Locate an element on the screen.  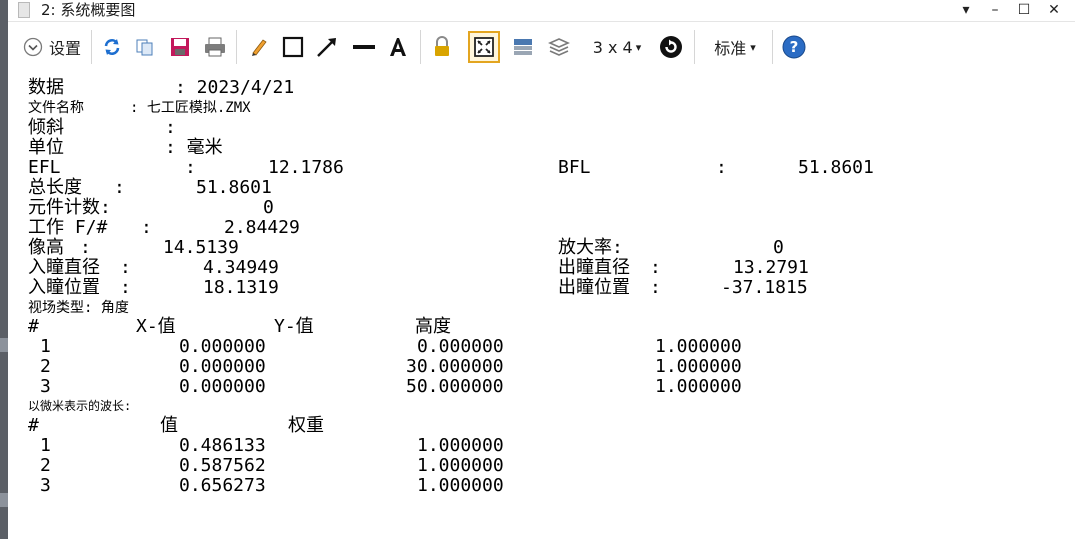
wavelength-row-index: 2 is located at coordinates (45, 465).